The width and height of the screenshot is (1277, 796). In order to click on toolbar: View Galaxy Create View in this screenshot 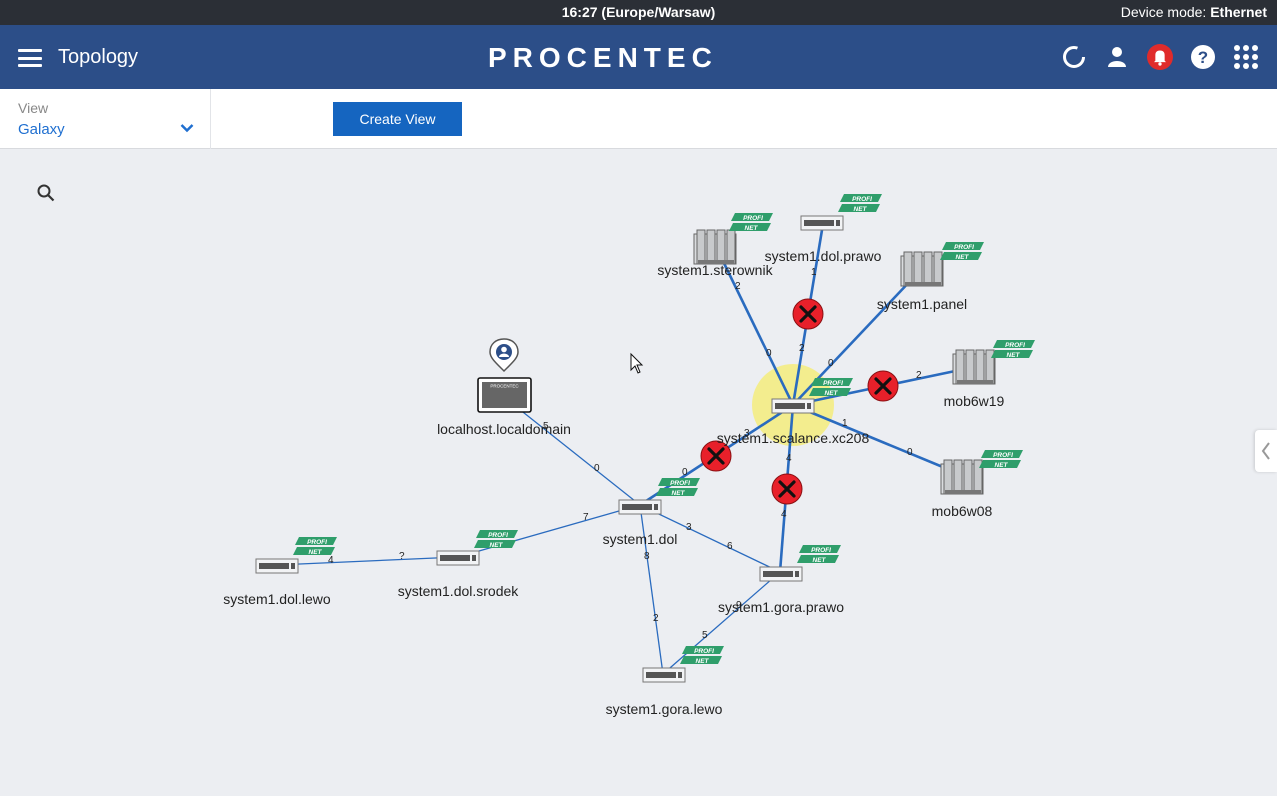, I will do `click(638, 119)`.